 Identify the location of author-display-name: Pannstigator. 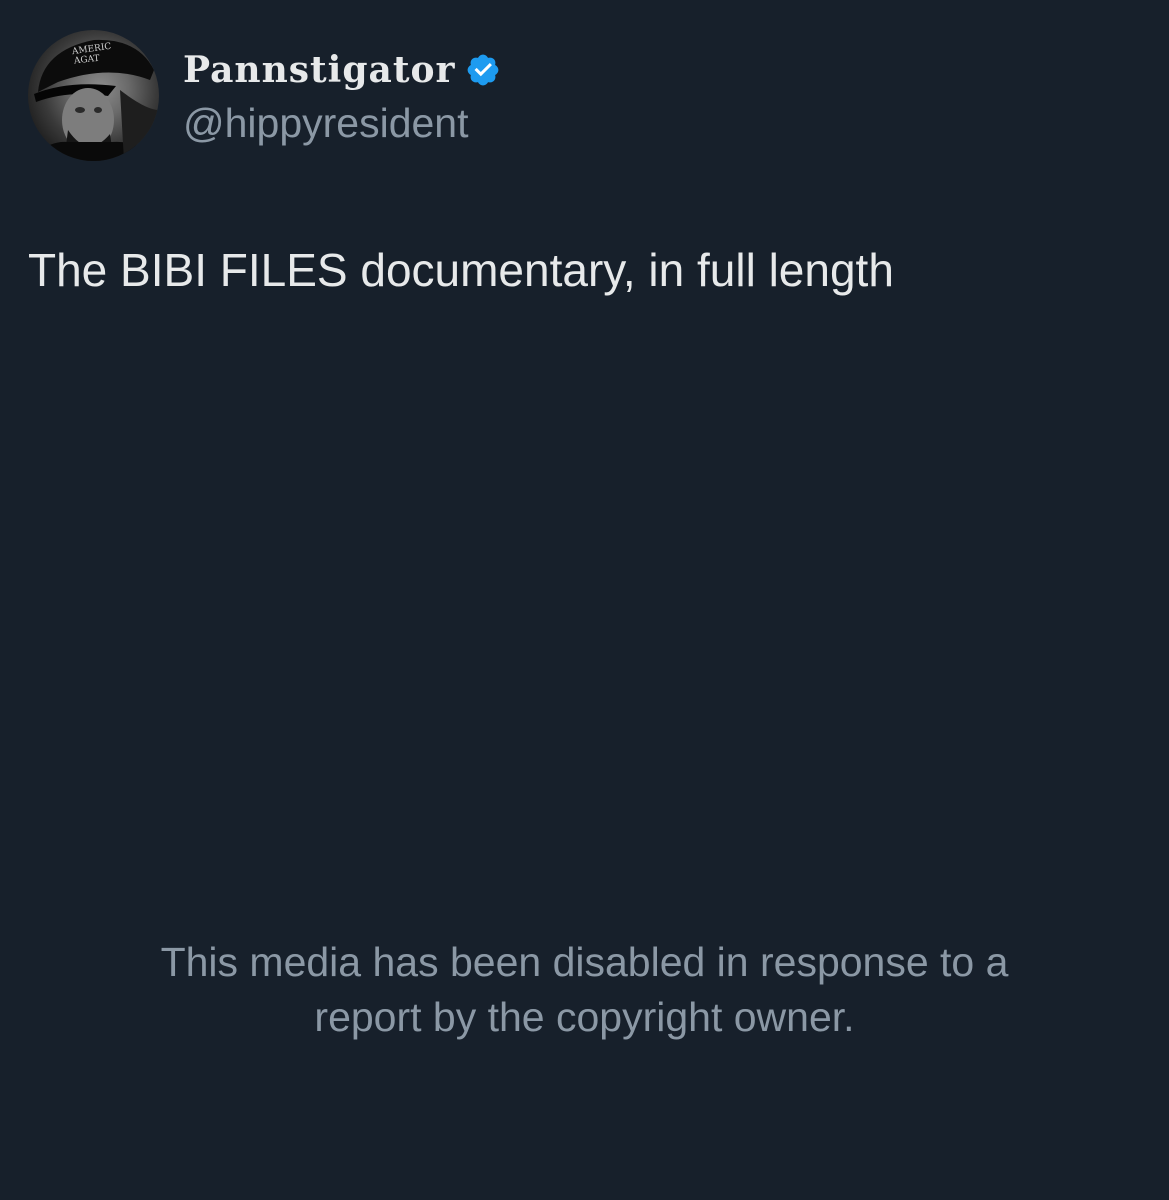
(319, 70).